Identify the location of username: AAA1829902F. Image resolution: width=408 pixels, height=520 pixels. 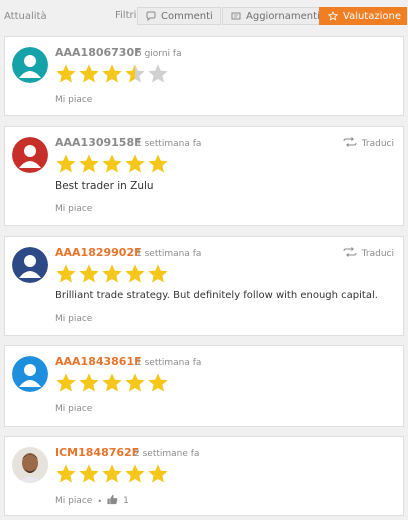
(98, 252).